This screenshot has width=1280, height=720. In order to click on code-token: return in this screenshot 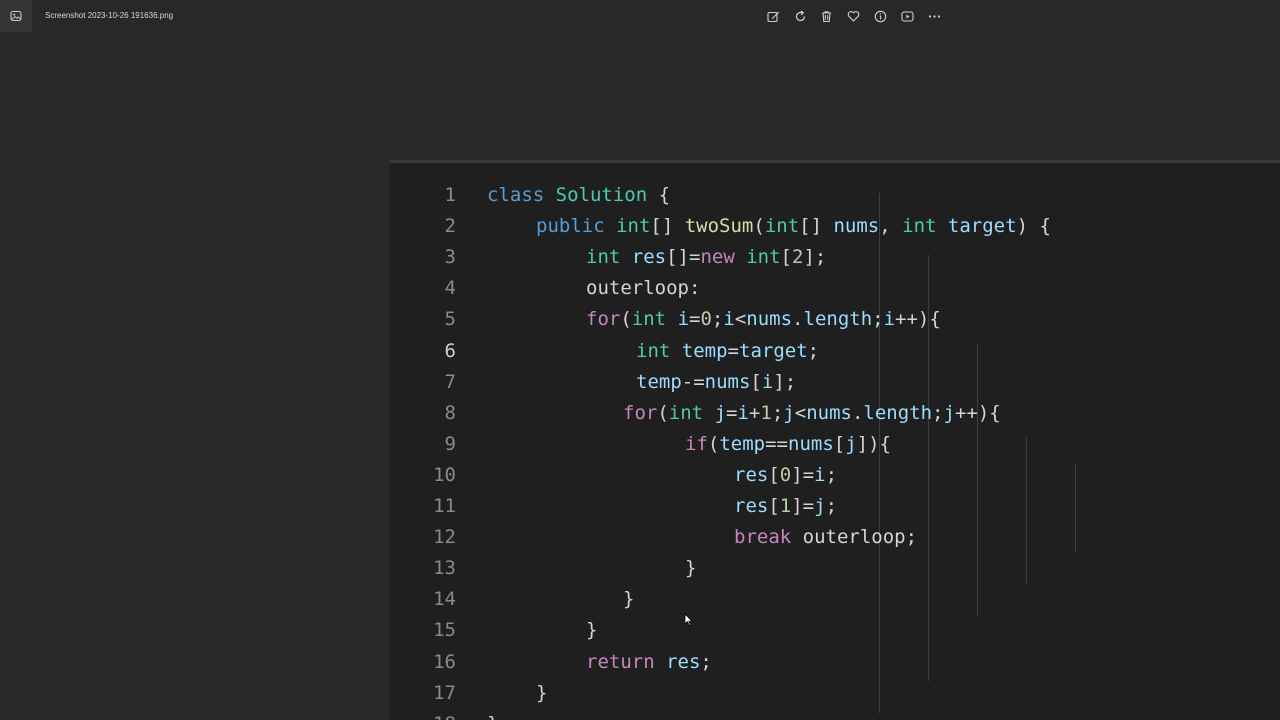, I will do `click(620, 661)`.